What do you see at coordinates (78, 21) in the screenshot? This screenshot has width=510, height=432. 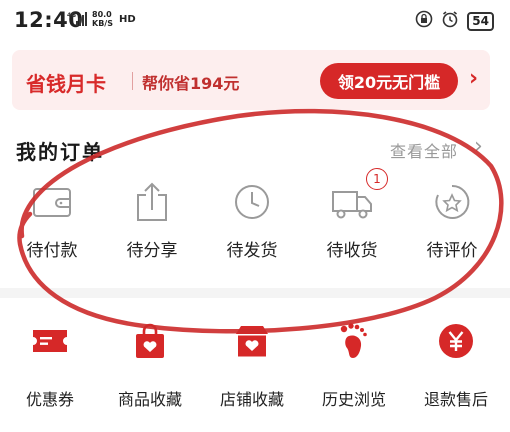 I see `signal-icon: 4G` at bounding box center [78, 21].